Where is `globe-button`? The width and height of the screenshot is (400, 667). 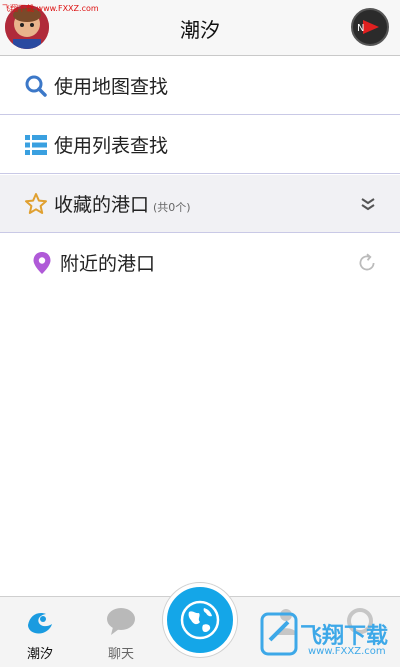
globe-button is located at coordinates (200, 620).